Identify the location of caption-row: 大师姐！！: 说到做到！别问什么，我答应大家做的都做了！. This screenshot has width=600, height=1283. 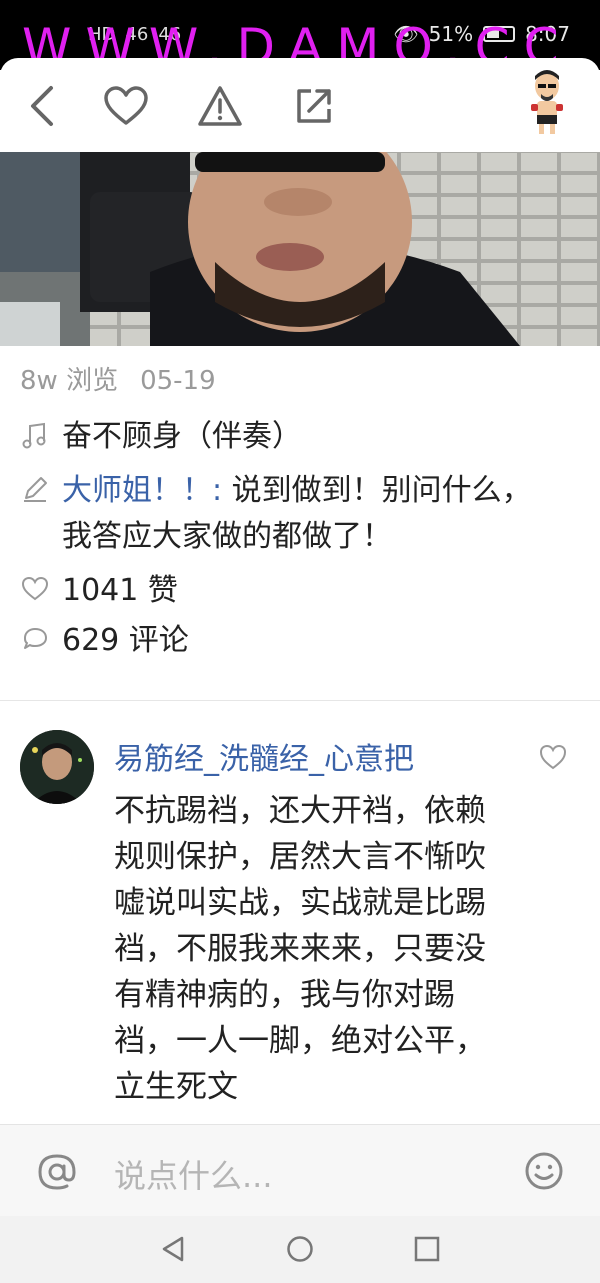
(290, 514).